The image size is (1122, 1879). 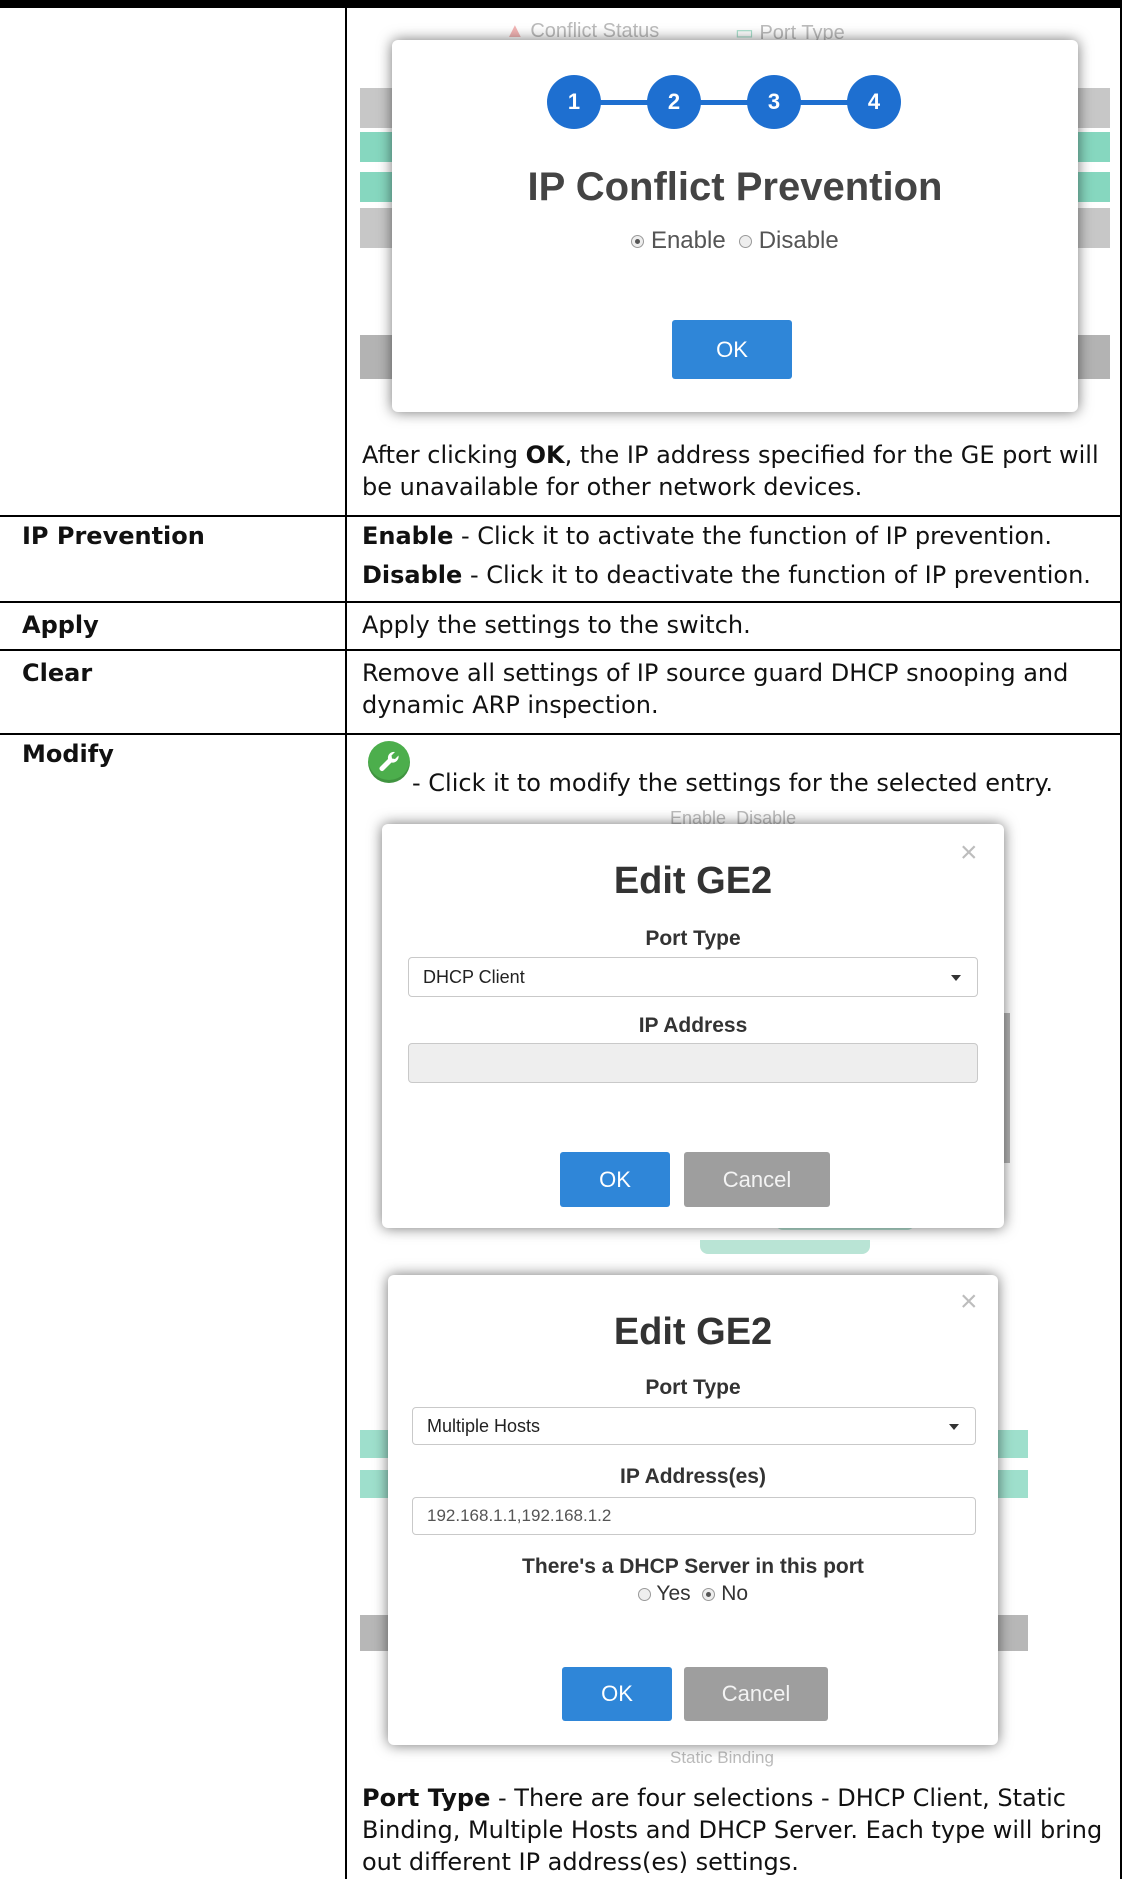 I want to click on step-4: 4, so click(x=874, y=102).